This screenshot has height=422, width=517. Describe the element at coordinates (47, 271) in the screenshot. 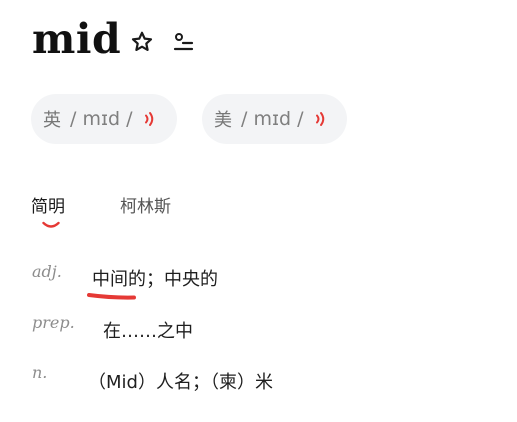

I see `part-of-speech-adj: adj.` at that location.